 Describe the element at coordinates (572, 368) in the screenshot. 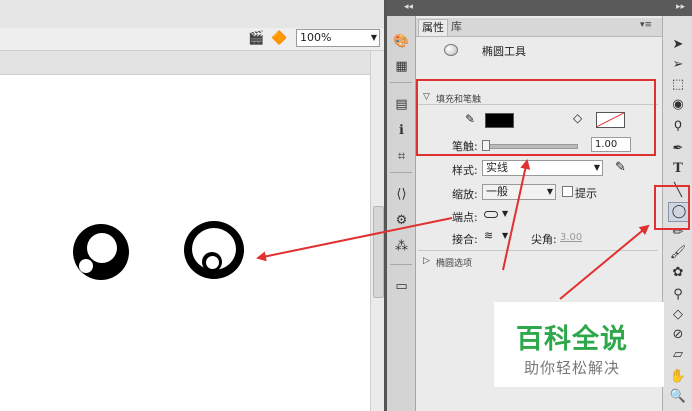

I see `watermark-subtitle: 助你轻松解决` at that location.